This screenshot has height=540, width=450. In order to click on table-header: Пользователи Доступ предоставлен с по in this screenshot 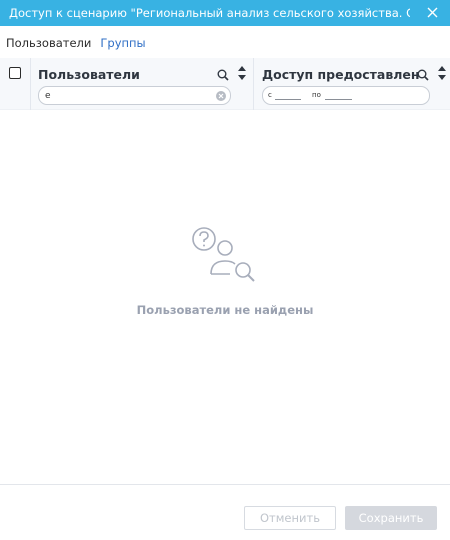, I will do `click(225, 84)`.